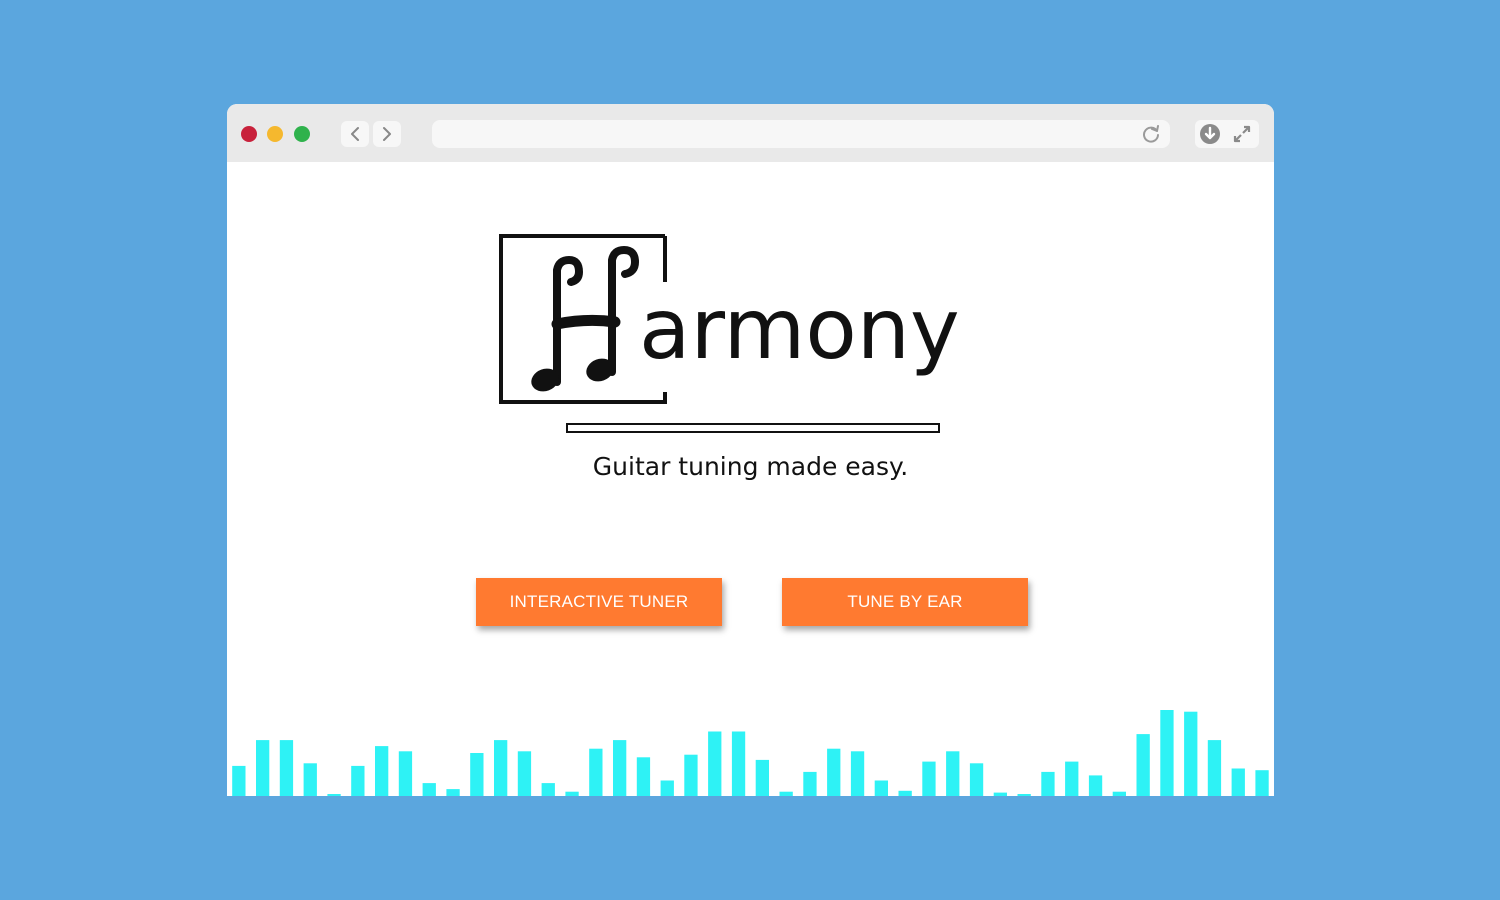 This screenshot has height=900, width=1500. I want to click on download-button, so click(1210, 134).